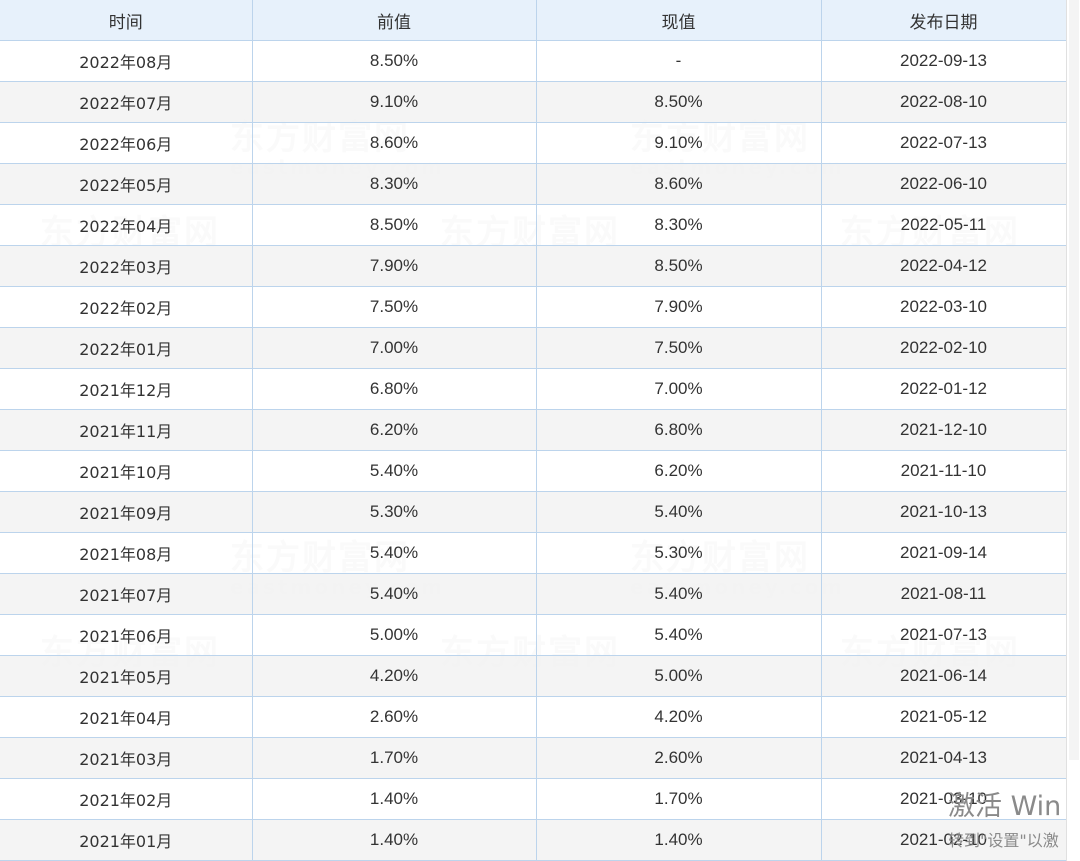  I want to click on cell-previous-value: 4.20%, so click(394, 676).